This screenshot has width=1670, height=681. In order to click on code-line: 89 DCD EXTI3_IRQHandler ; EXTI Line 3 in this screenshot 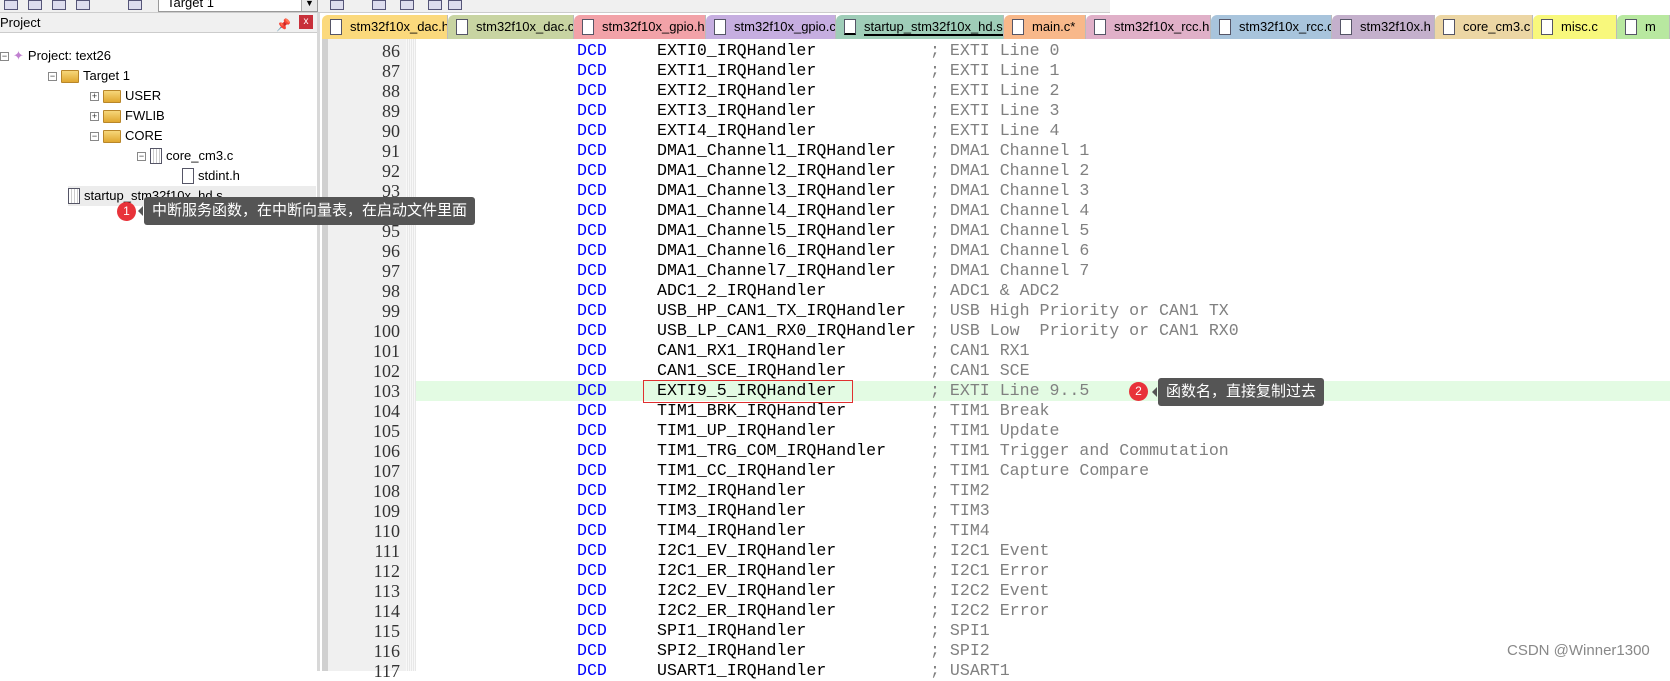, I will do `click(999, 111)`.